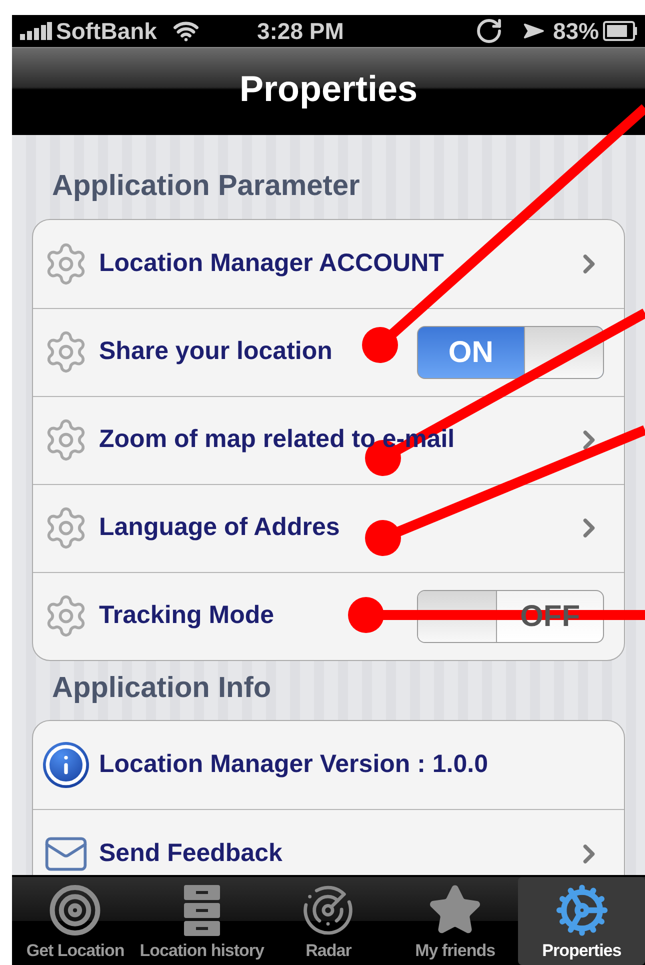 This screenshot has height=965, width=645. I want to click on tab-bar-item: Location history, so click(202, 921).